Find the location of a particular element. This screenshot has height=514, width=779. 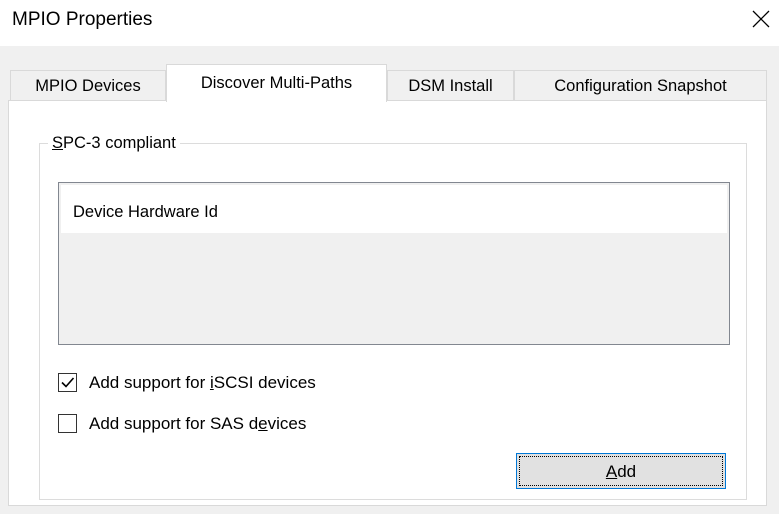

sas-support-checkbox is located at coordinates (67, 423).